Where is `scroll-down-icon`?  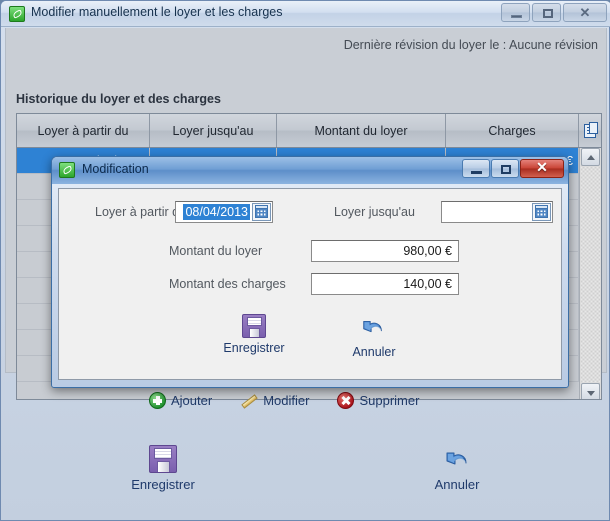
scroll-down-icon is located at coordinates (590, 391).